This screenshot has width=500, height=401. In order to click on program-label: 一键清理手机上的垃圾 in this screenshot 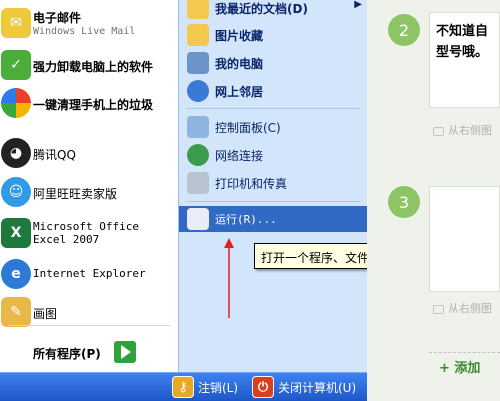, I will do `click(93, 105)`.